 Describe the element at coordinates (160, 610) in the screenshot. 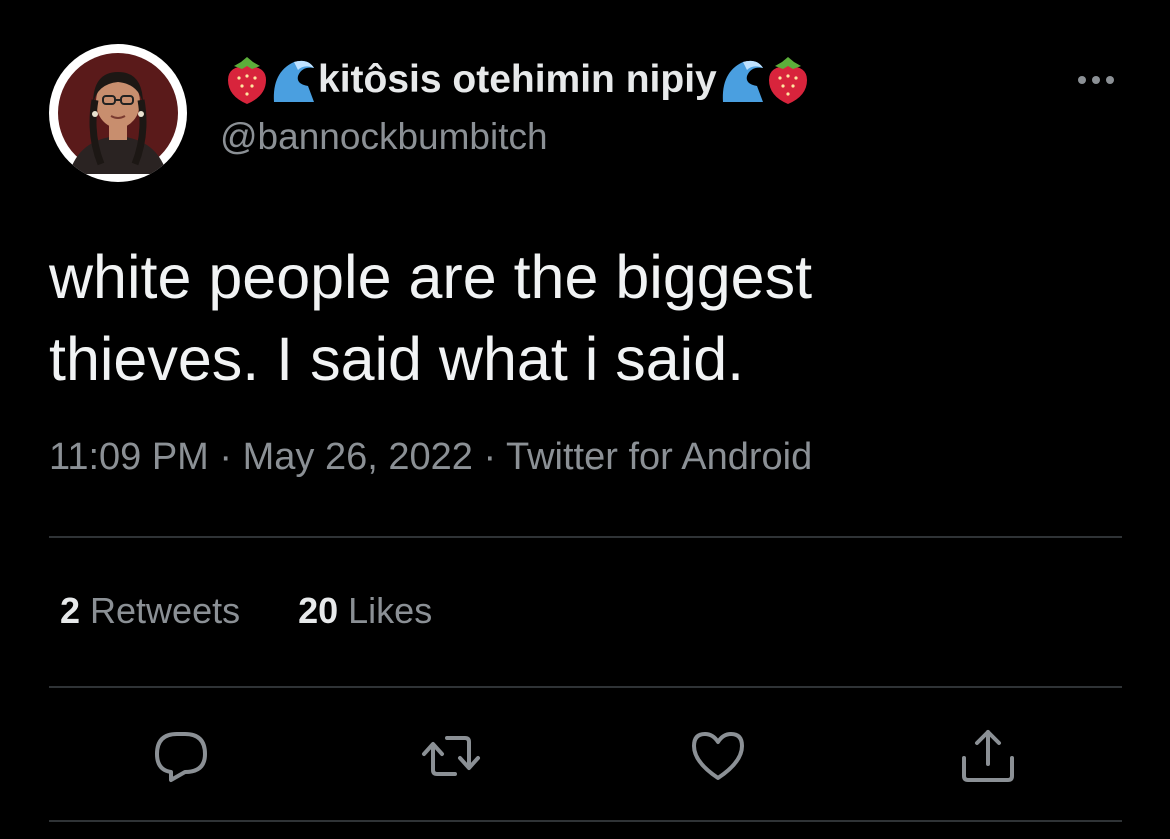

I see `retweets-label: Retweets` at that location.